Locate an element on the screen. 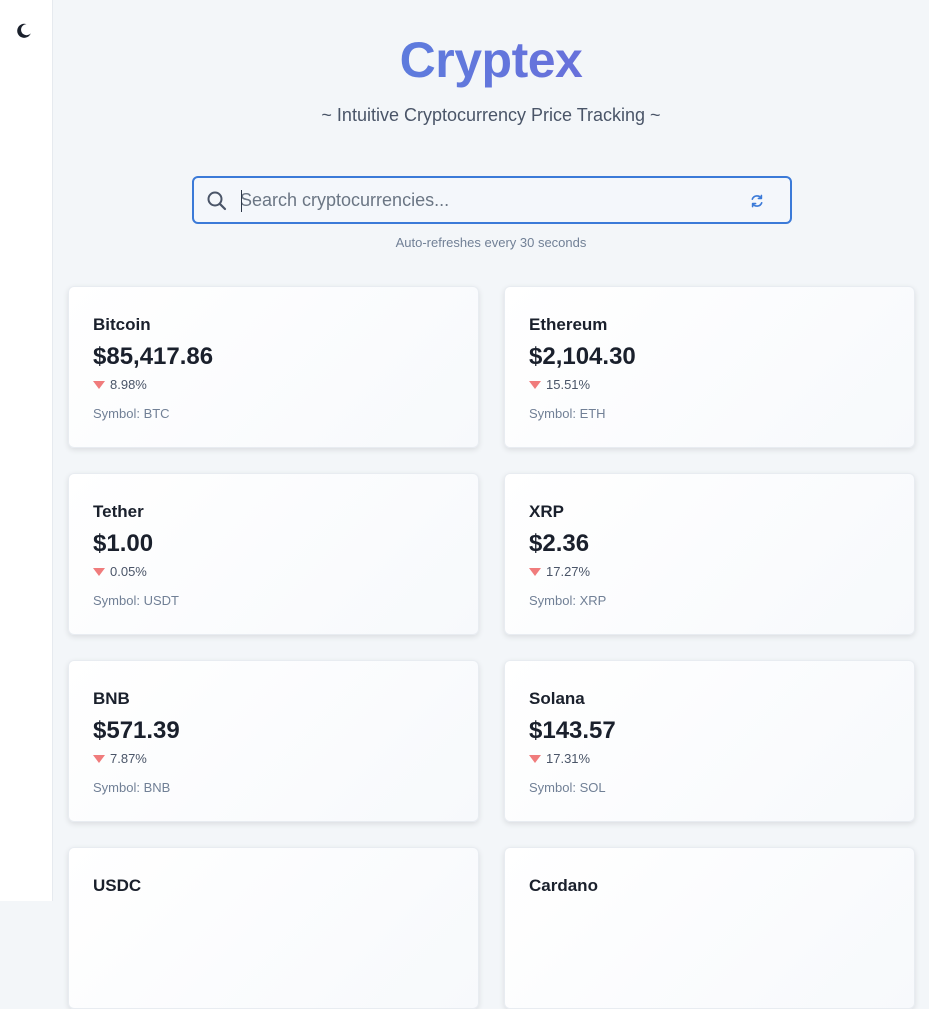 Image resolution: width=929 pixels, height=1009 pixels. coin-change-value: 17.31% is located at coordinates (568, 758).